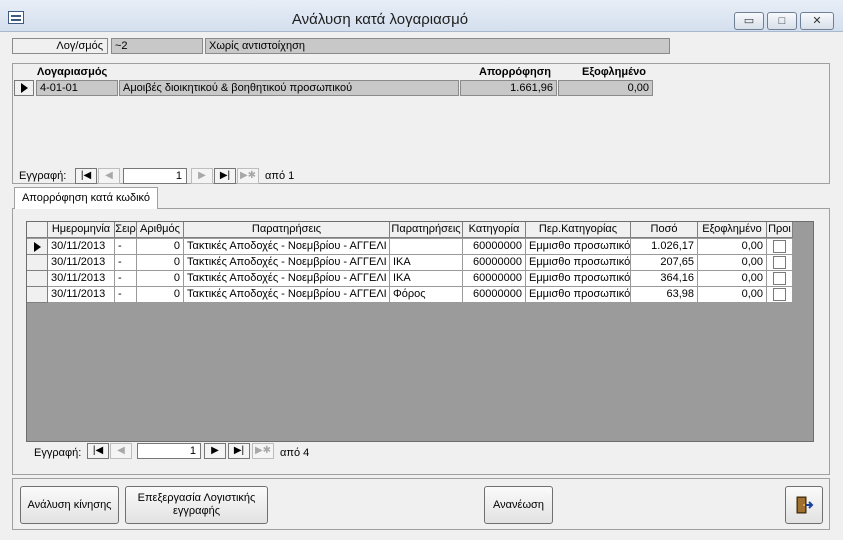 This screenshot has height=540, width=843. I want to click on previous-record-button: ◀, so click(109, 176).